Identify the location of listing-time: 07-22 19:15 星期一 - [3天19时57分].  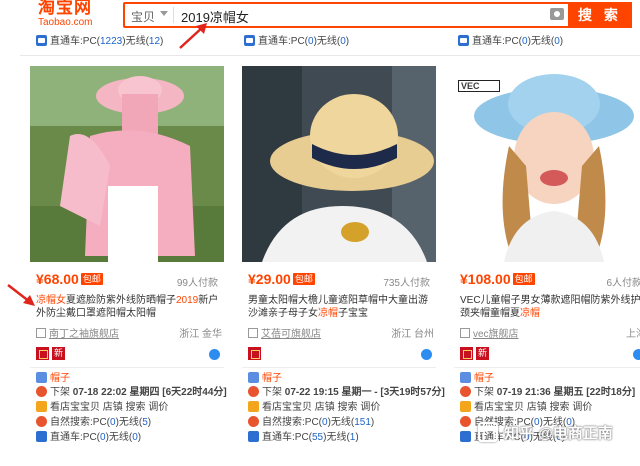
(364, 392).